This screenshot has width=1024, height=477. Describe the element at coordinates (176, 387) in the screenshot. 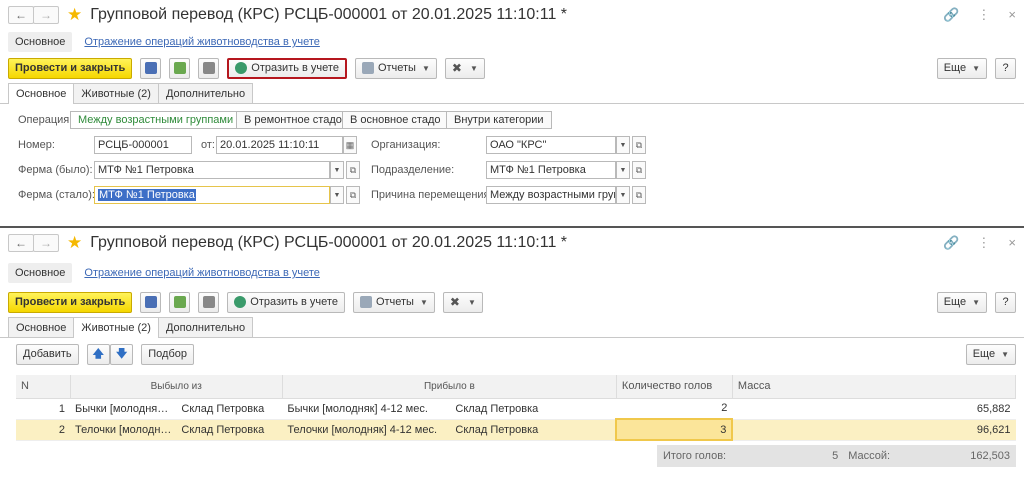

I see `col-from: Выбыло из` at that location.